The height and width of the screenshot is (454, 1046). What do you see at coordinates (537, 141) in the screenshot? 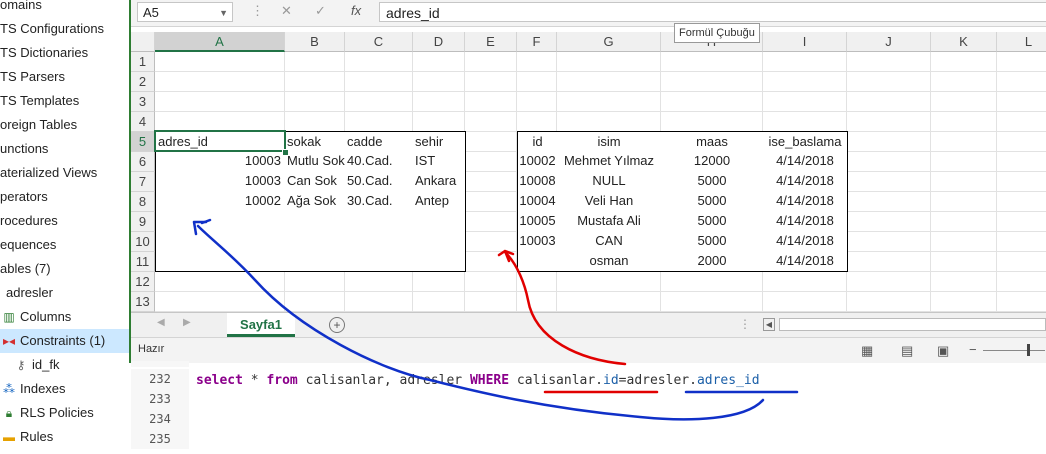
I see `table-header-cell: id` at bounding box center [537, 141].